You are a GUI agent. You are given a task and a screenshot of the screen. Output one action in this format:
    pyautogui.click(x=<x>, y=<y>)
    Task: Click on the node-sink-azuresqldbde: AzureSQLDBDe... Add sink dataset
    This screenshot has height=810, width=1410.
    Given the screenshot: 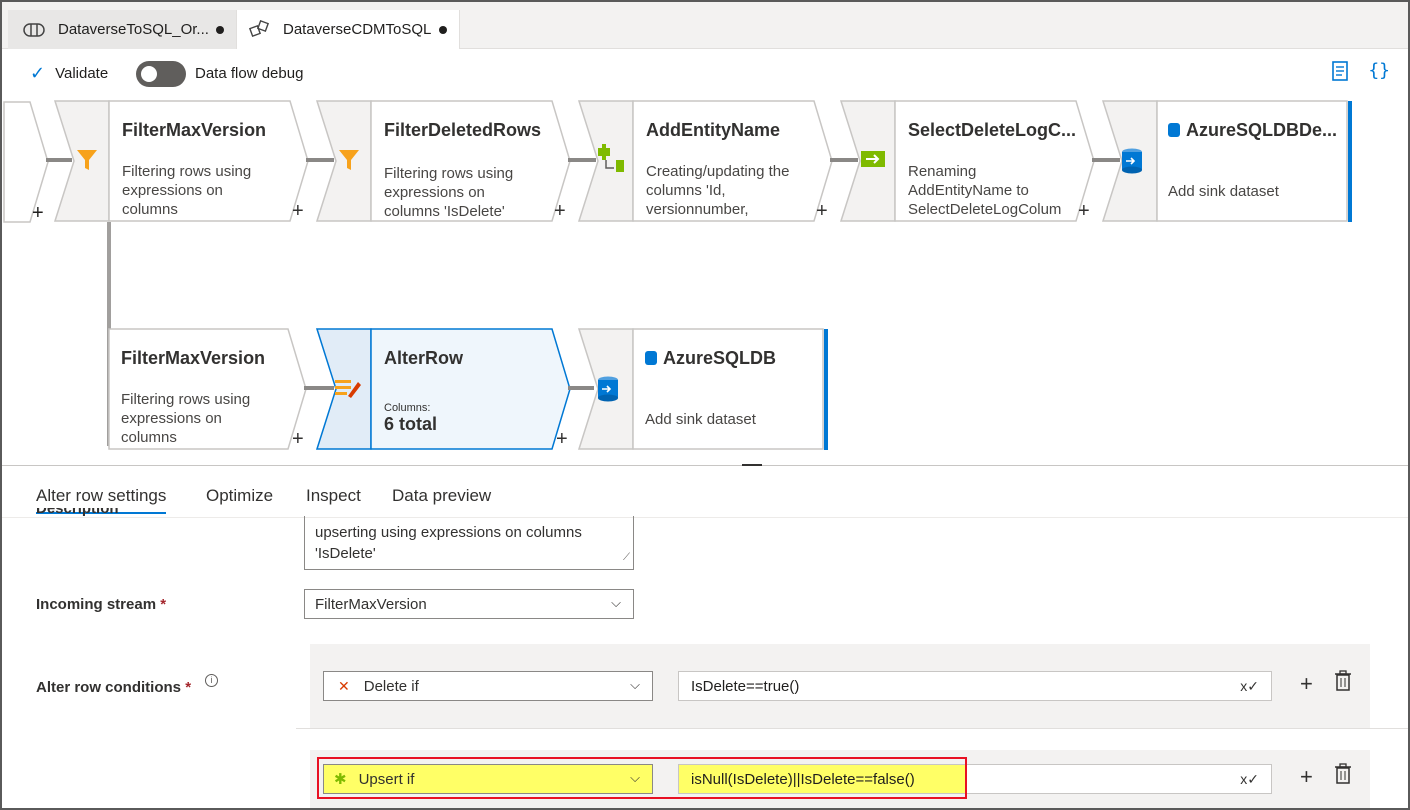 What is the action you would take?
    pyautogui.click(x=1227, y=161)
    